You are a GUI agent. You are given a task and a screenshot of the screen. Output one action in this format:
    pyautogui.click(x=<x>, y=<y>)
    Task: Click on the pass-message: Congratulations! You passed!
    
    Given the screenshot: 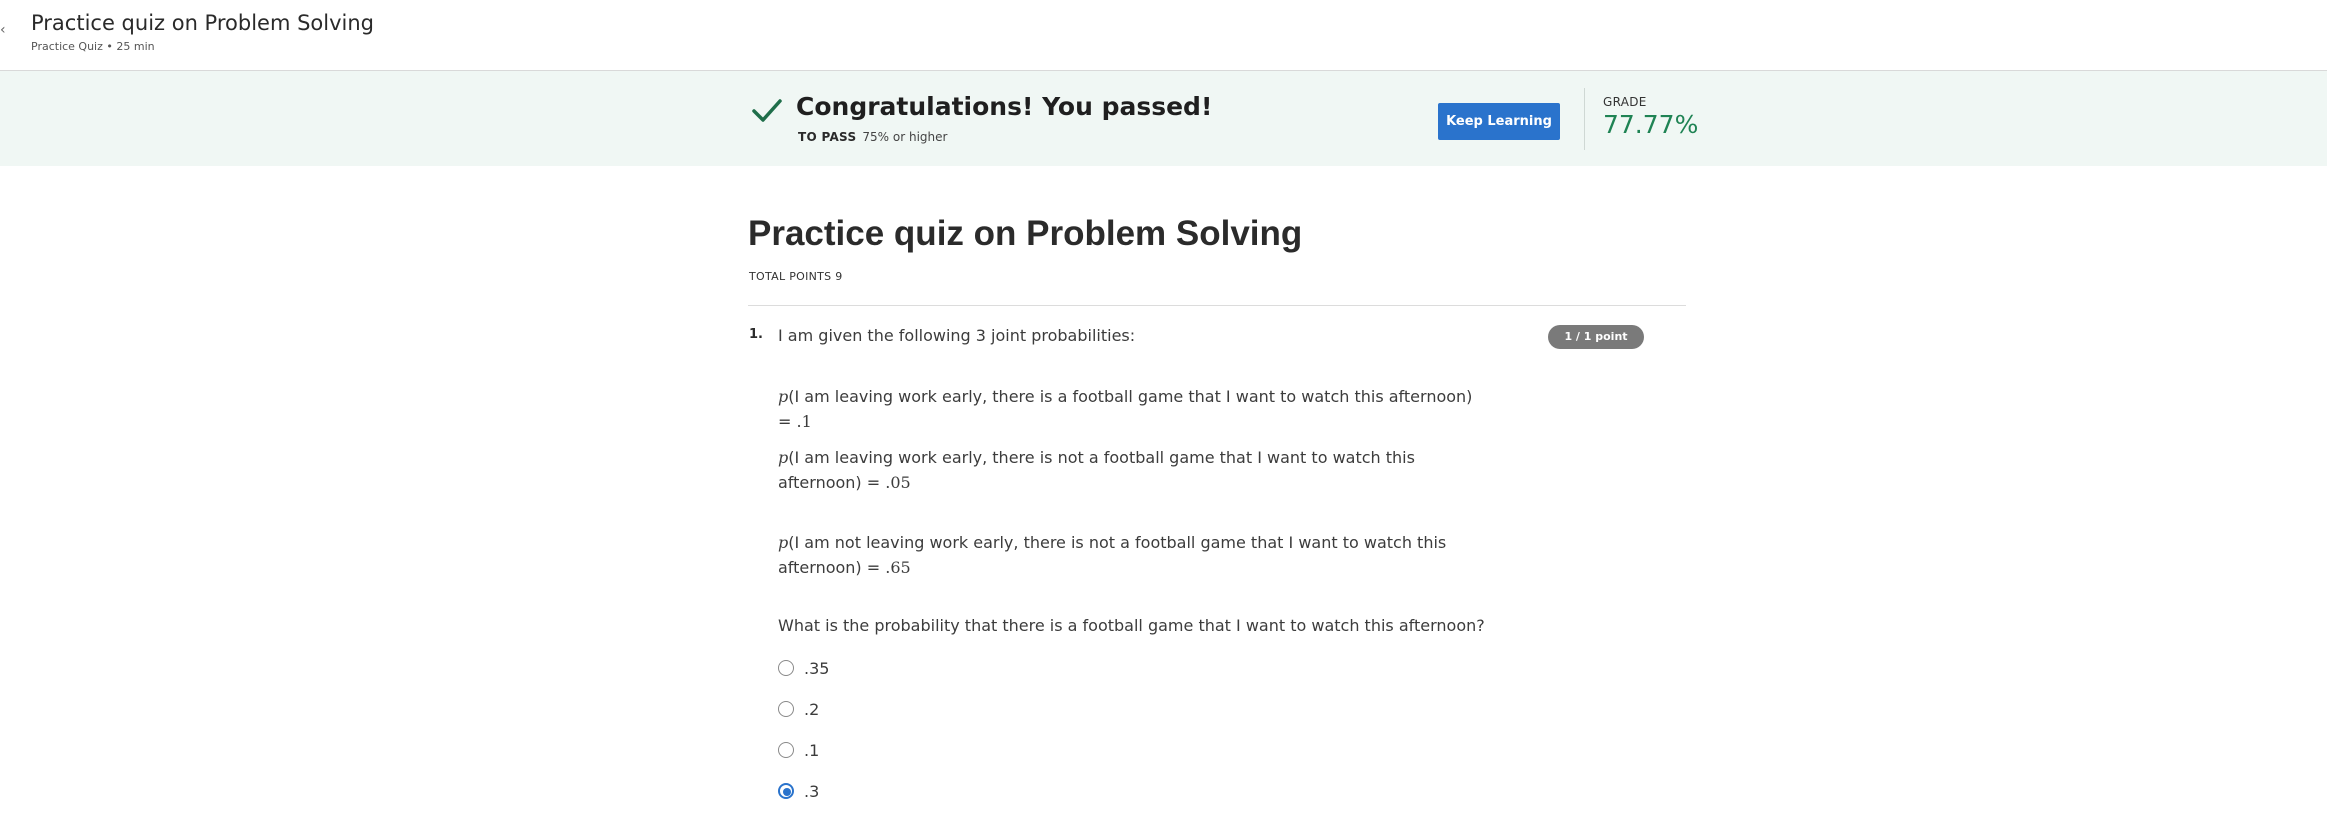 What is the action you would take?
    pyautogui.click(x=1004, y=106)
    